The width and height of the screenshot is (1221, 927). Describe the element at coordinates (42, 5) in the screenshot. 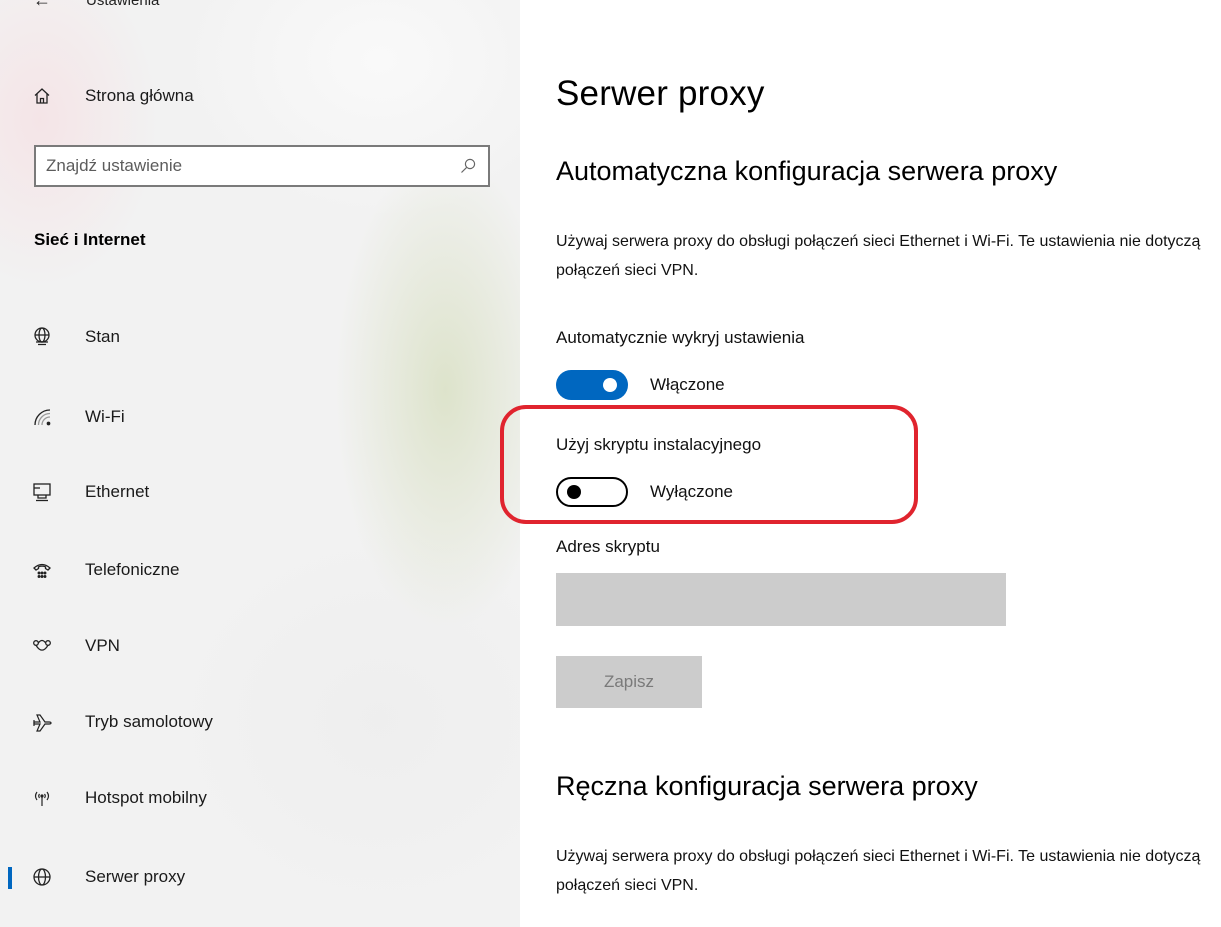

I see `back-arrow-icon: ←` at that location.